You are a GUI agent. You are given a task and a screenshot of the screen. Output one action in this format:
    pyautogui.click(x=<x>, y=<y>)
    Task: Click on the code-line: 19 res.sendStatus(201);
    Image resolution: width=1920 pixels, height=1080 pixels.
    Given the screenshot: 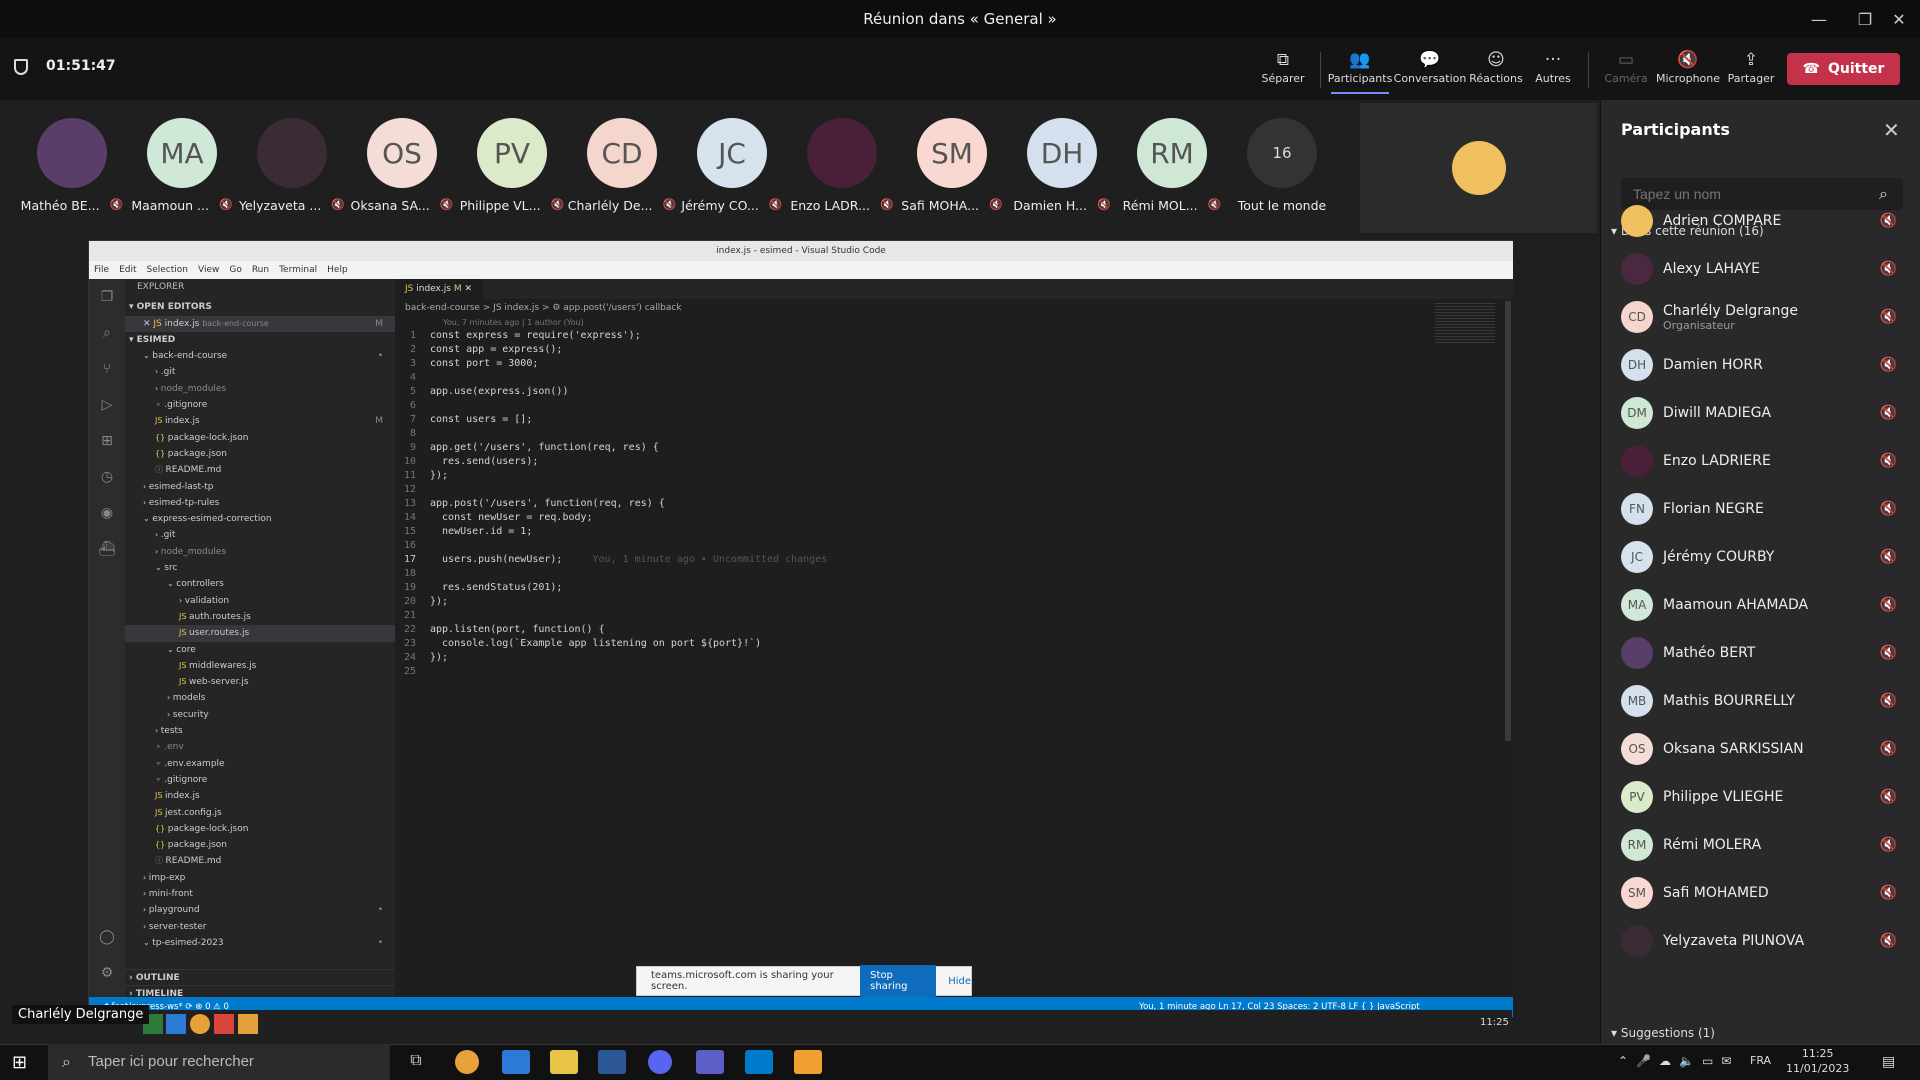 What is the action you would take?
    pyautogui.click(x=945, y=588)
    